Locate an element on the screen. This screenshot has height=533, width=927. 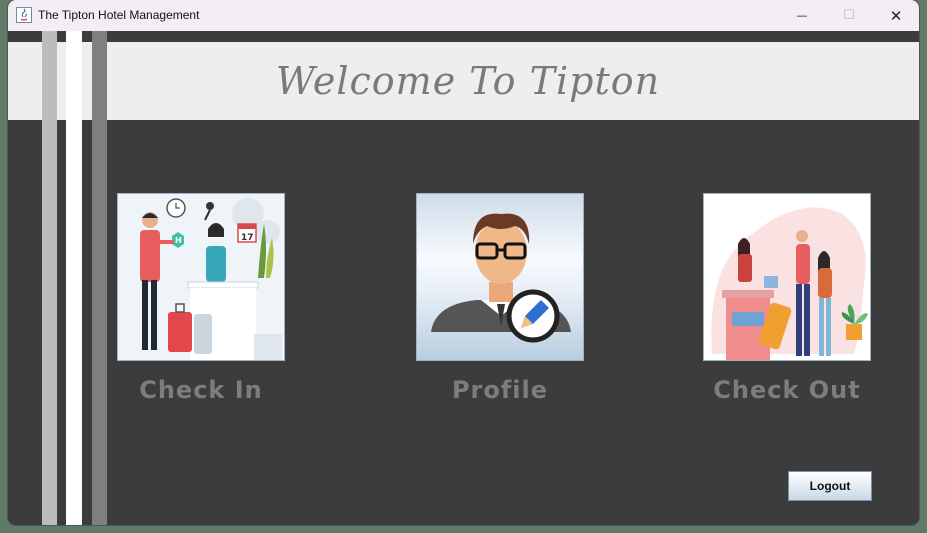
close-button: ✕ is located at coordinates (896, 15).